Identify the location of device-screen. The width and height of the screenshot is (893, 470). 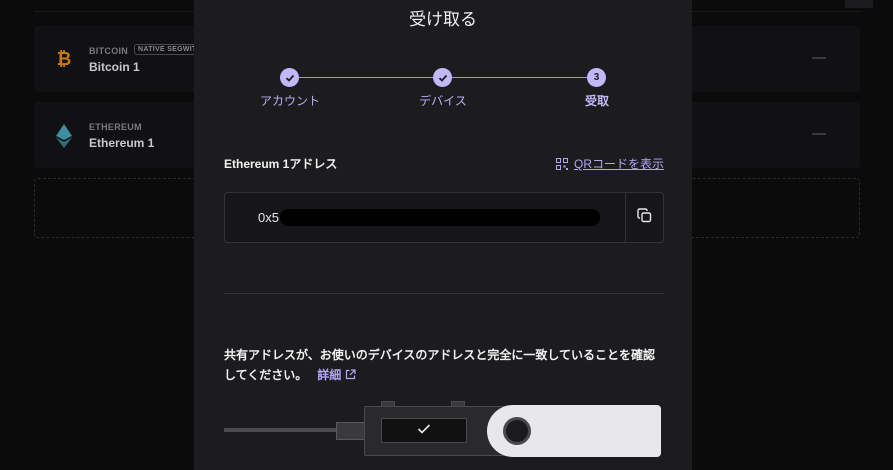
(424, 430).